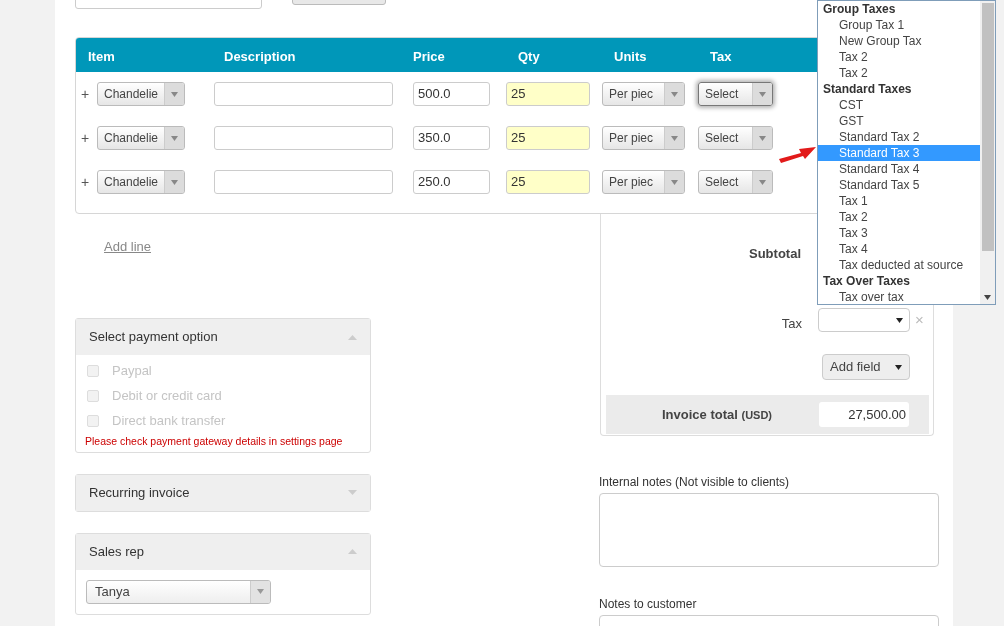  I want to click on invoice-total-field: 27,500.00, so click(864, 414).